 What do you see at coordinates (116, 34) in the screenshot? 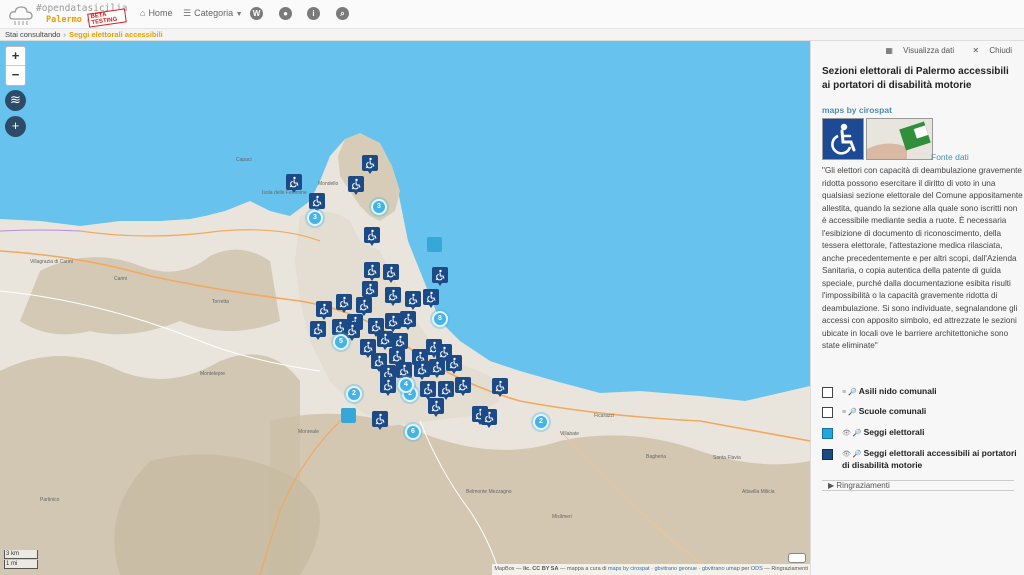
I see `breadcrumb-current: Seggi elettorali accessibili` at bounding box center [116, 34].